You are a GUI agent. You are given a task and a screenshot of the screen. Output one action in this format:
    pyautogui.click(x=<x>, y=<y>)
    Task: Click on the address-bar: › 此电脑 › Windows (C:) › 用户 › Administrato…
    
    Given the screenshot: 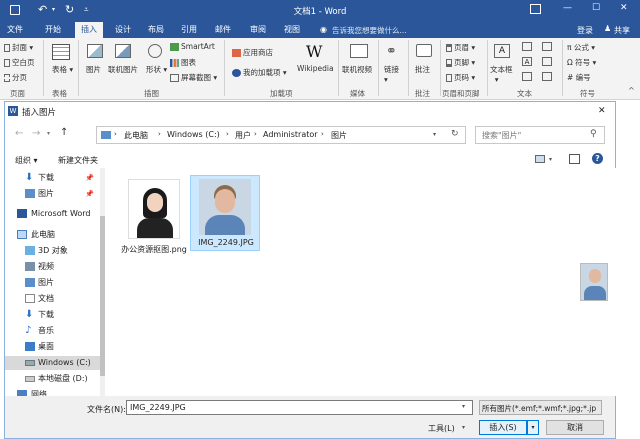 What is the action you would take?
    pyautogui.click(x=281, y=135)
    